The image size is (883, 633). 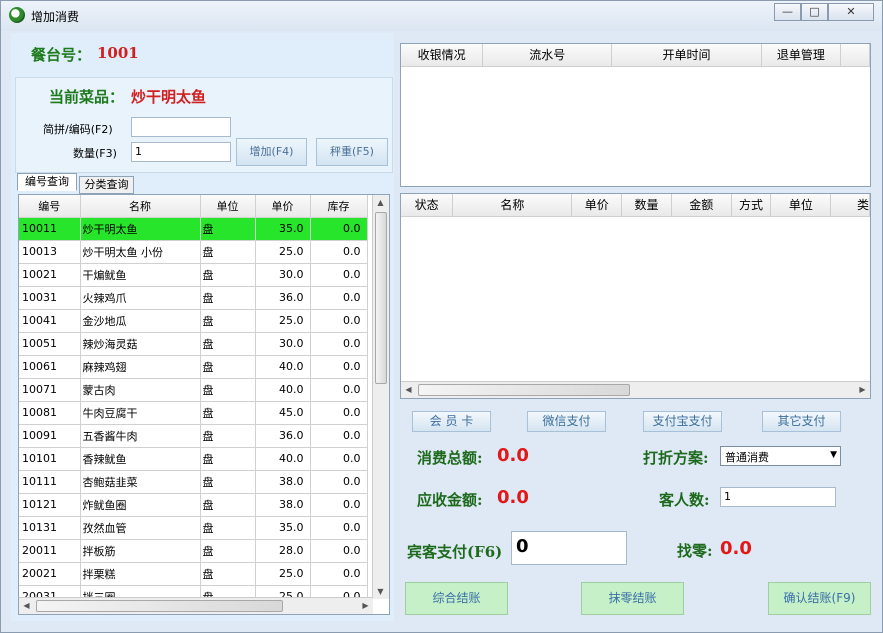 What do you see at coordinates (193, 436) in the screenshot?
I see `table-row: 10091 五香酱牛肉盘 36.0 0.0` at bounding box center [193, 436].